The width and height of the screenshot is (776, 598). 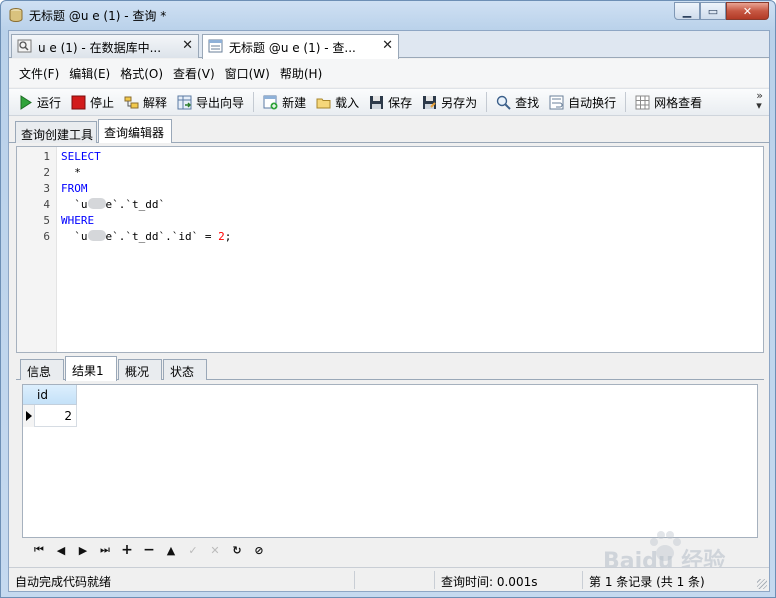 What do you see at coordinates (46, 220) in the screenshot?
I see `line-number: 5` at bounding box center [46, 220].